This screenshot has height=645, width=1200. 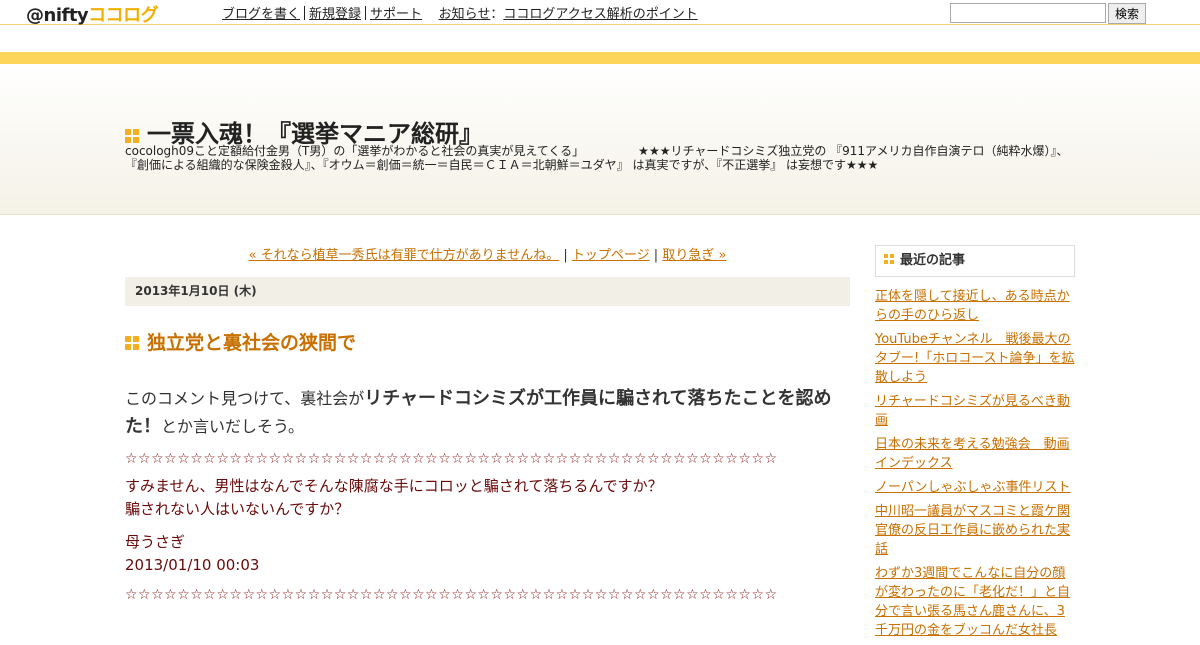 I want to click on top-nav: ブログを書く 新規登録 サポート お知らせ：ココログアクセス解析のポイント, so click(x=460, y=12).